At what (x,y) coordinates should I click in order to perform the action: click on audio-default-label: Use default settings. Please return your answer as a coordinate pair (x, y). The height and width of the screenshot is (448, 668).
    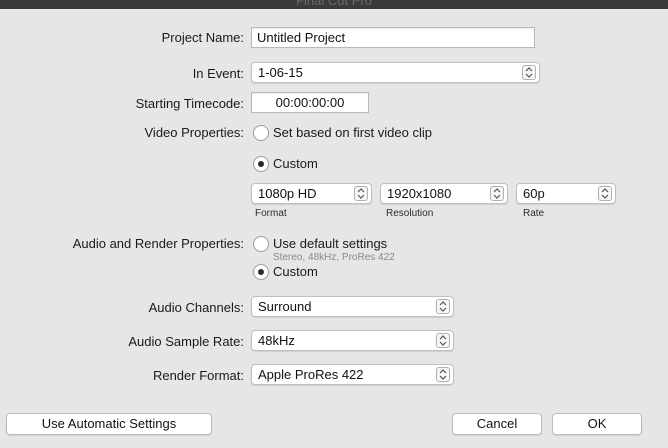
    Looking at the image, I should click on (330, 243).